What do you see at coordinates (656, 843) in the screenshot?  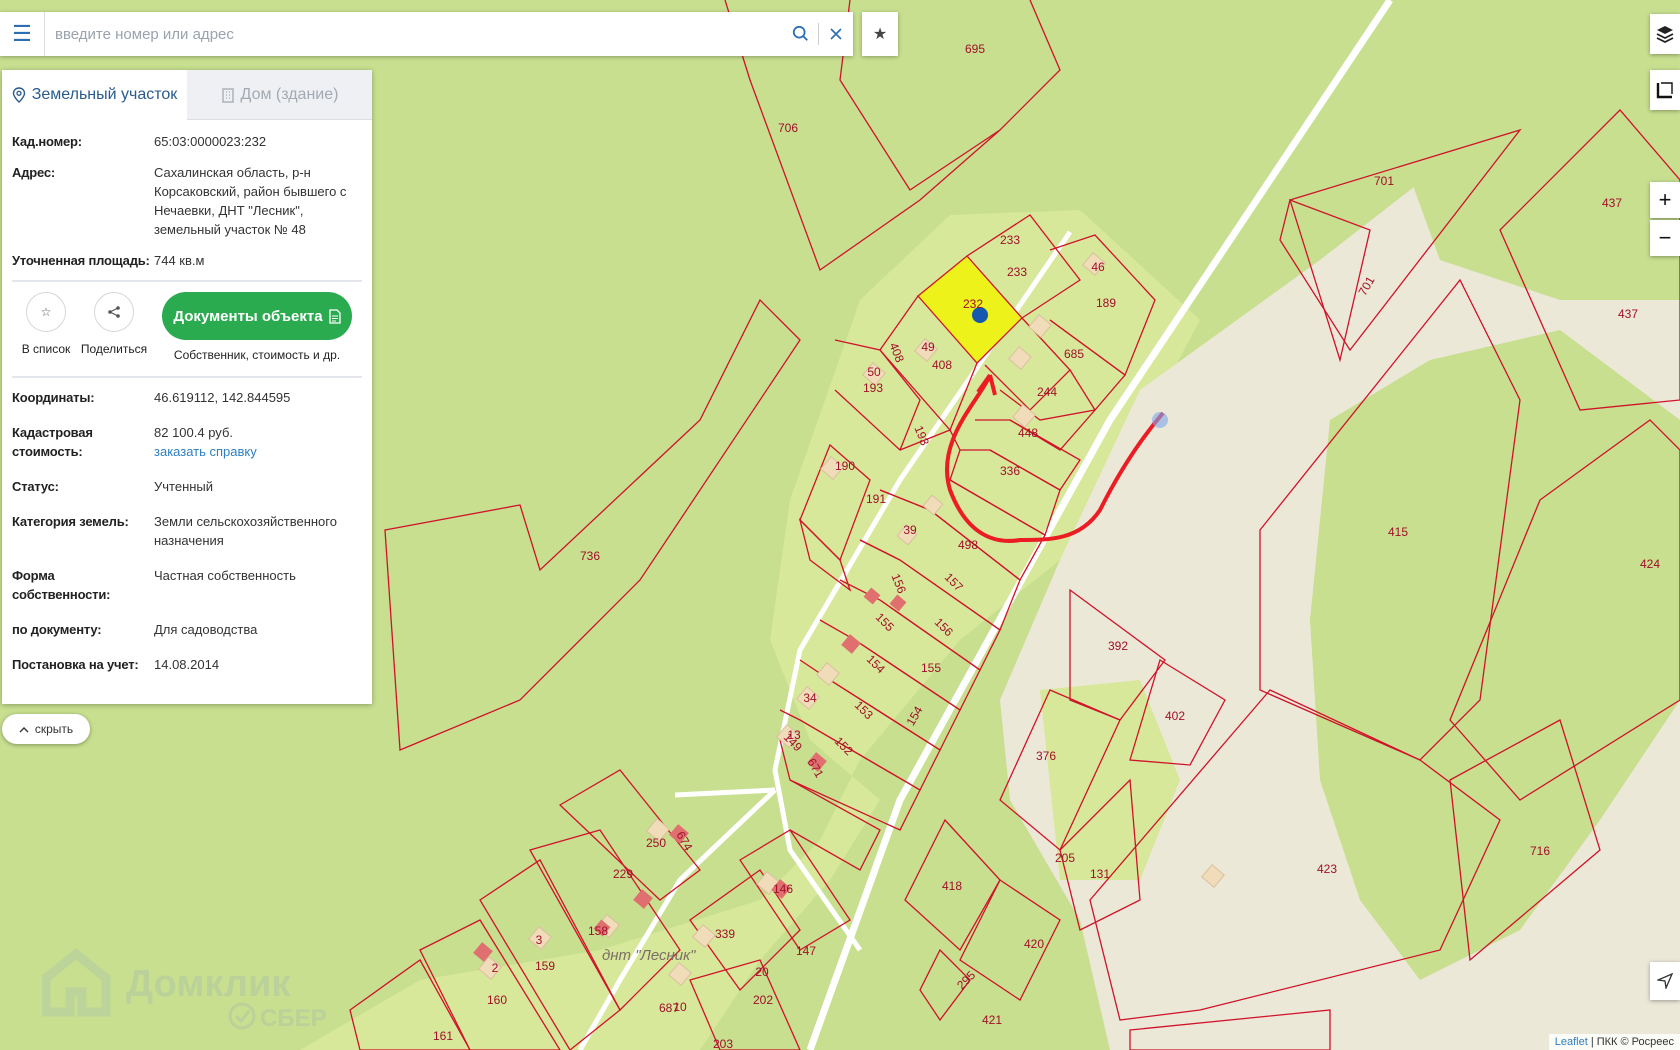 I see `parcel-number-label: 250` at bounding box center [656, 843].